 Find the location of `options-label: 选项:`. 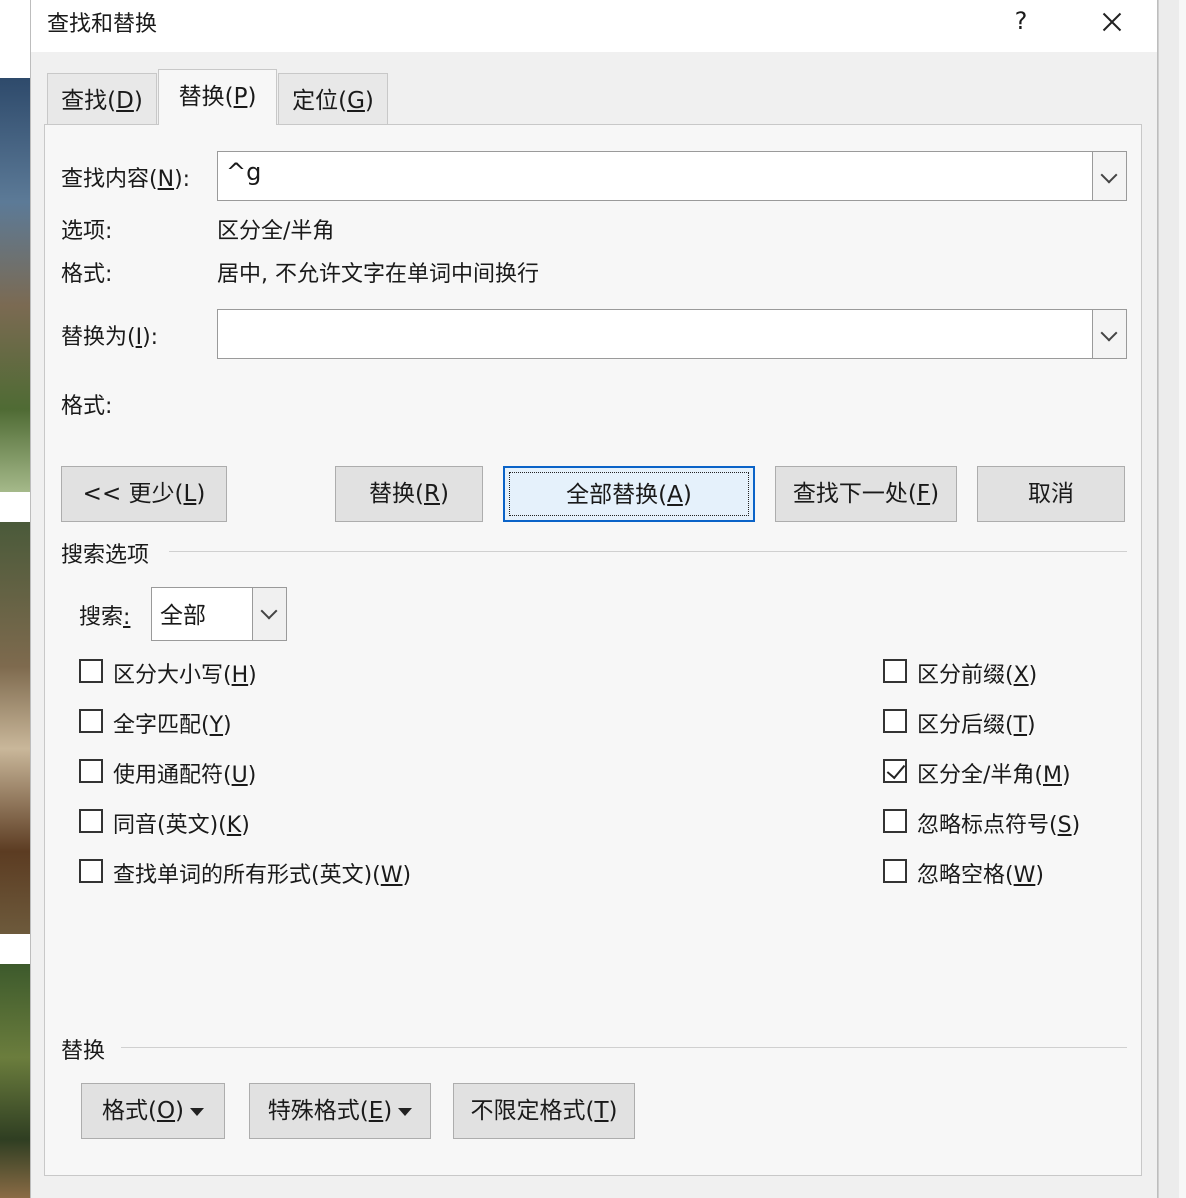

options-label: 选项: is located at coordinates (87, 231).